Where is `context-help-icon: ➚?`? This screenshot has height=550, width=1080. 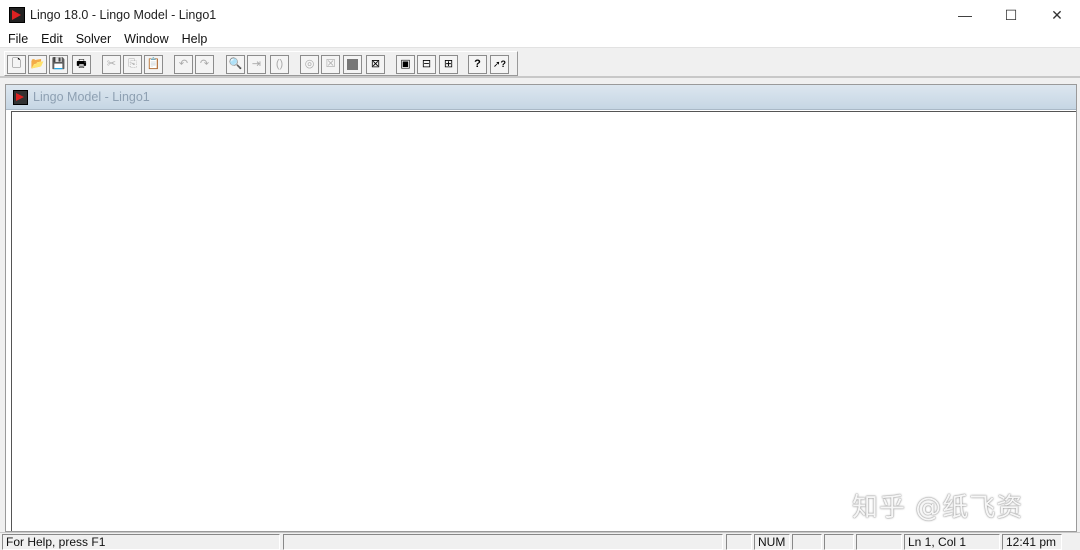
context-help-icon: ➚? is located at coordinates (499, 64).